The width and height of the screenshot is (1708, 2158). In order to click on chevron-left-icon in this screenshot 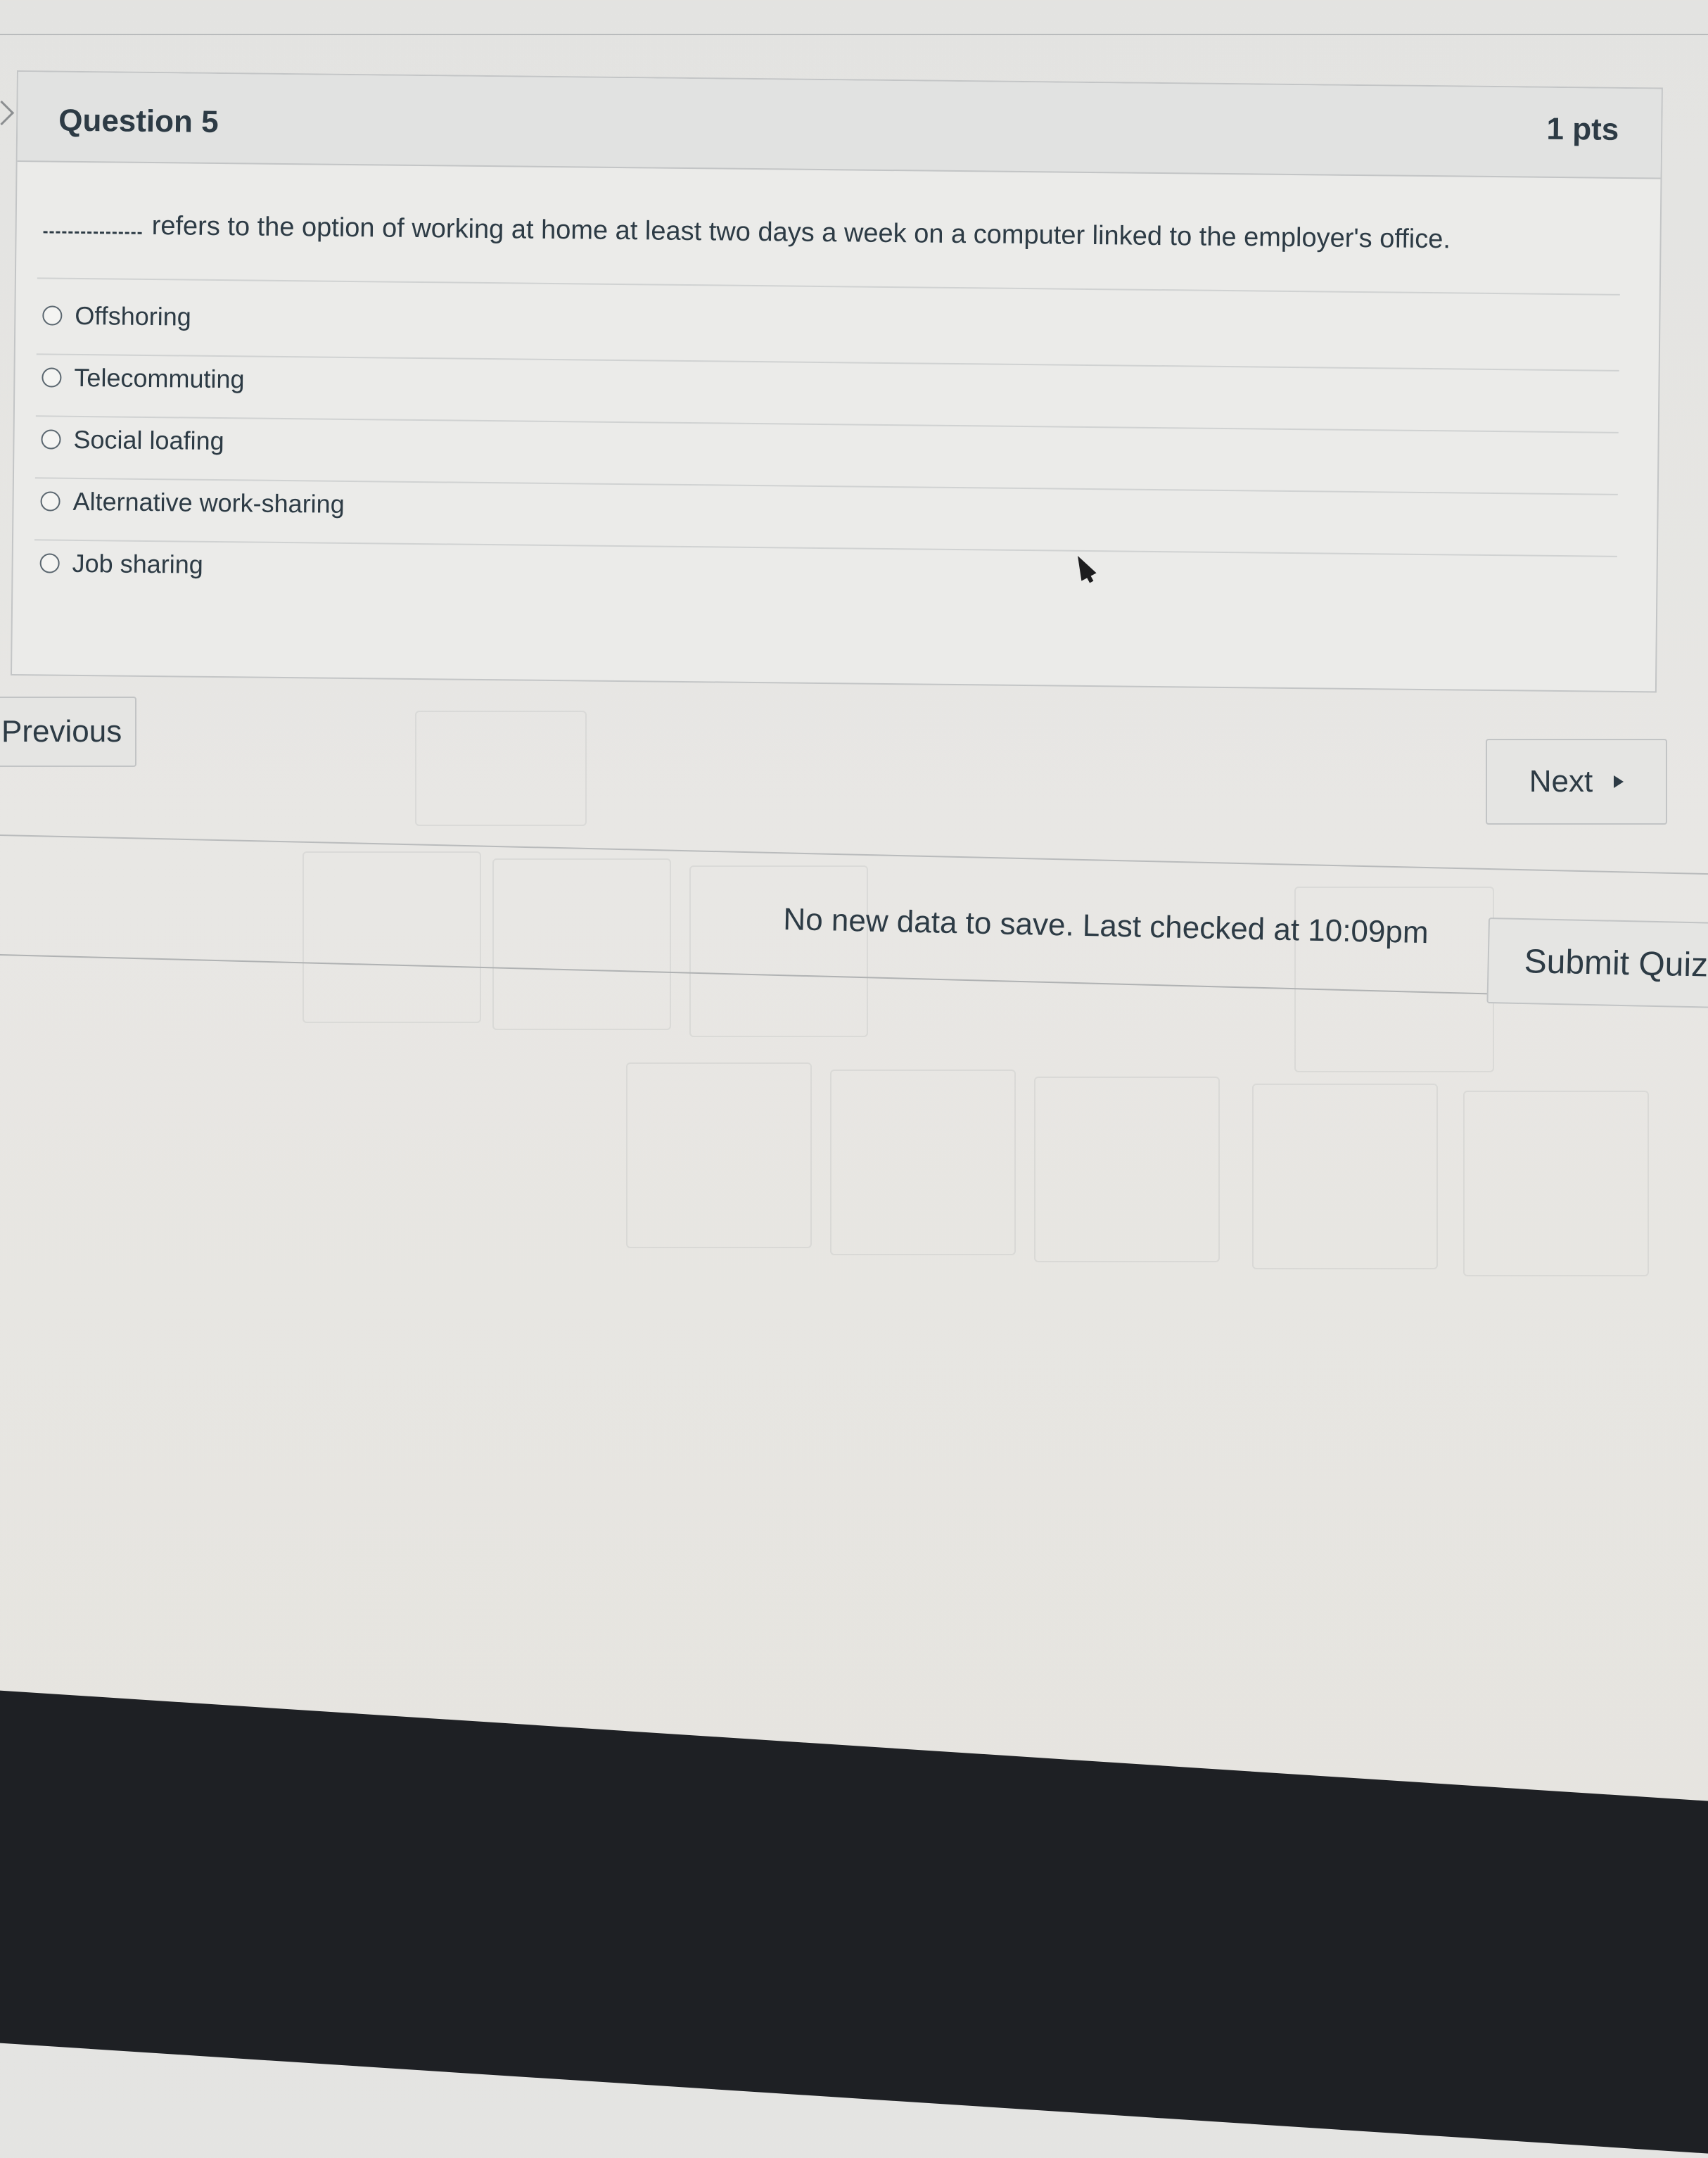, I will do `click(7, 113)`.